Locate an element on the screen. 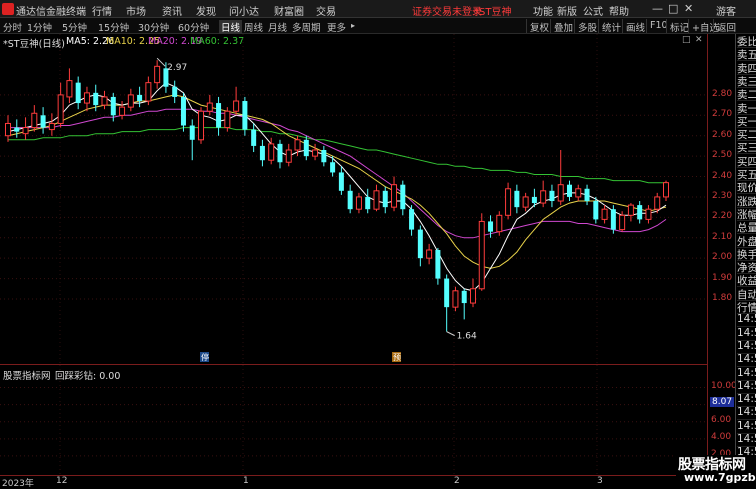 The image size is (756, 489). tool-draw: 画线 is located at coordinates (635, 26).